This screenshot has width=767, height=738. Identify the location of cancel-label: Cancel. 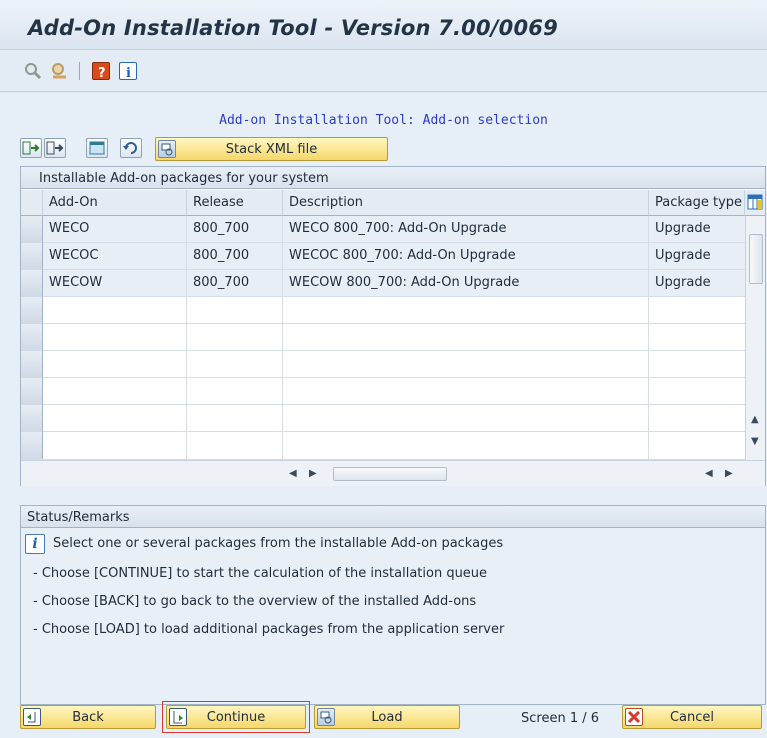
(692, 717).